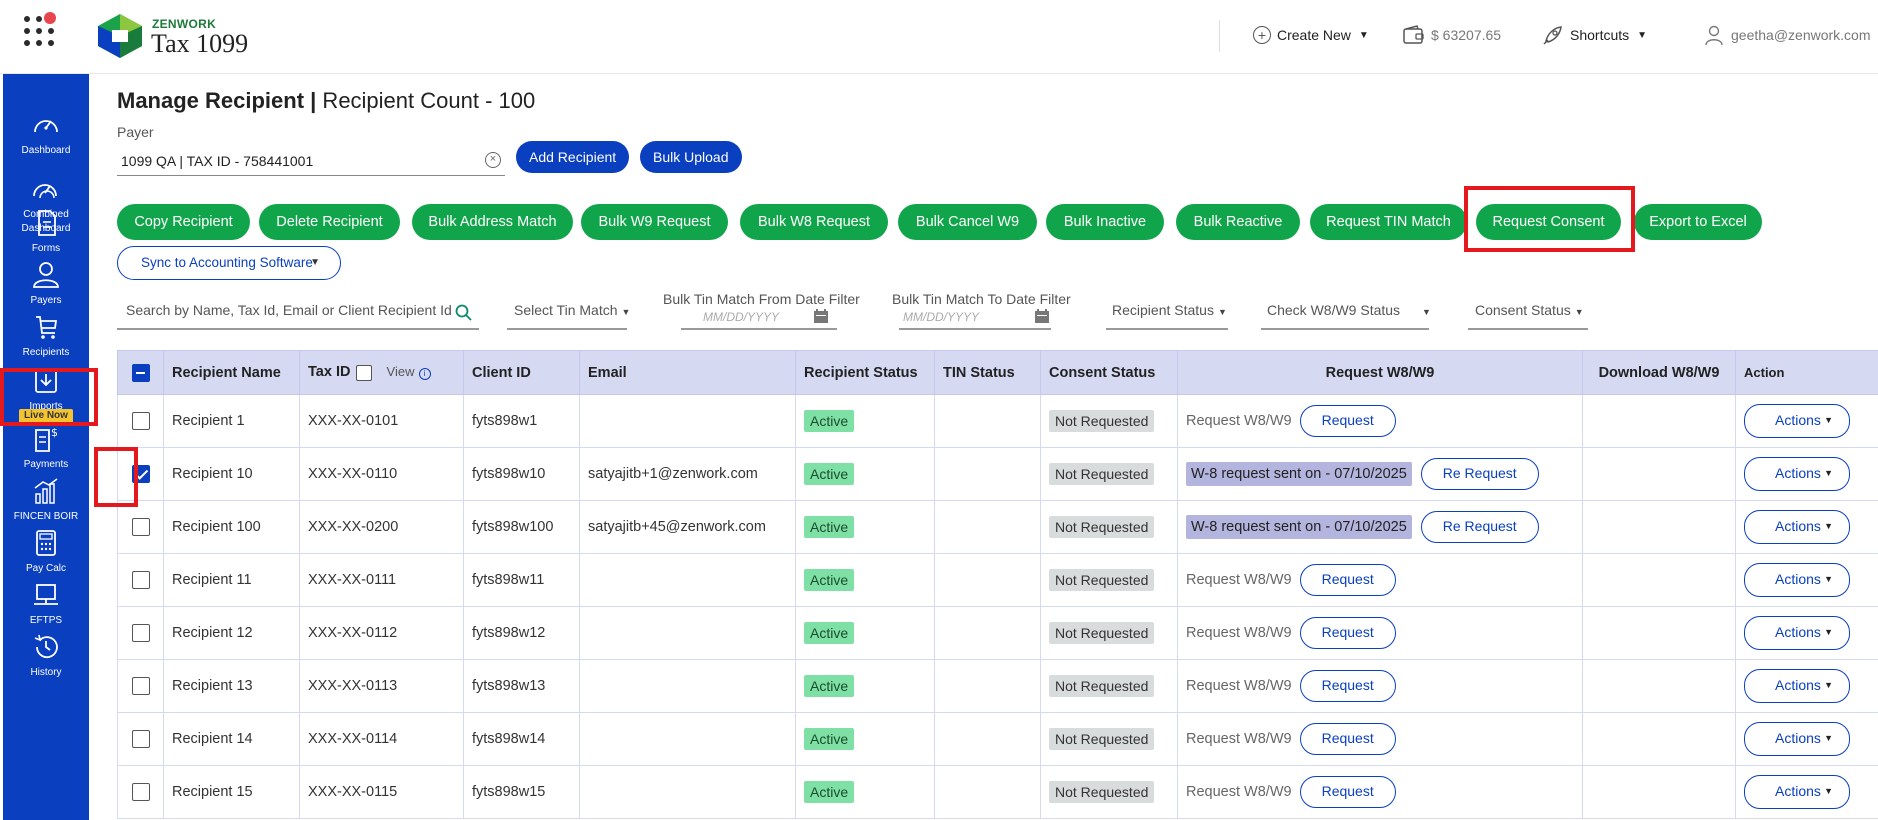 The height and width of the screenshot is (820, 1878). What do you see at coordinates (424, 374) in the screenshot?
I see `info-icon: i` at bounding box center [424, 374].